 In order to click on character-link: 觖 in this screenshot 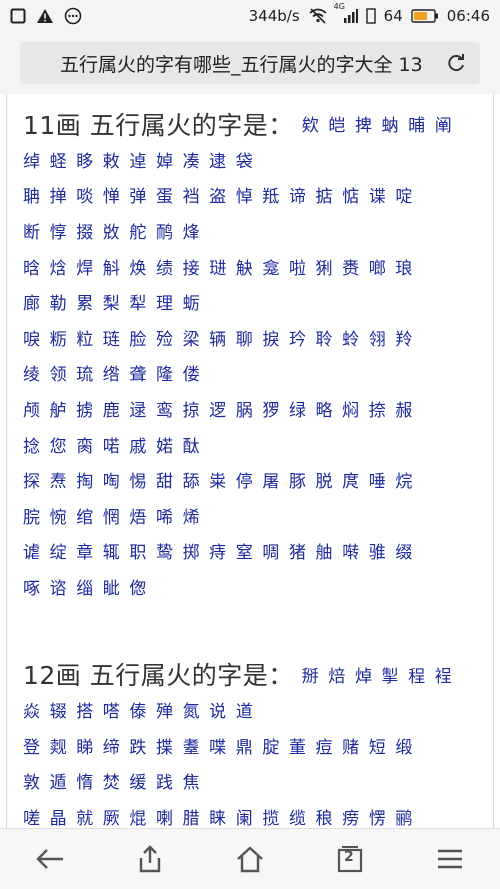, I will do `click(249, 266)`.